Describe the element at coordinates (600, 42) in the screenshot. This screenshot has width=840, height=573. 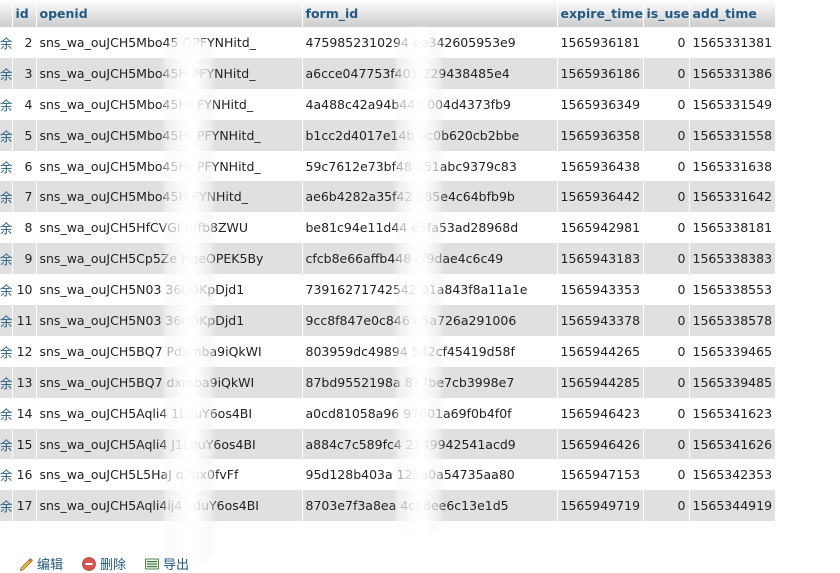
I see `cell-expire-time: 1565936181` at that location.